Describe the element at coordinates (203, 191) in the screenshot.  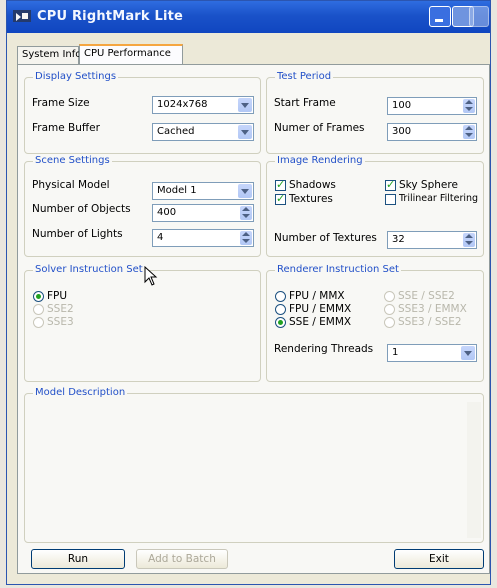
I see `physical-model-combo: Model 1` at that location.